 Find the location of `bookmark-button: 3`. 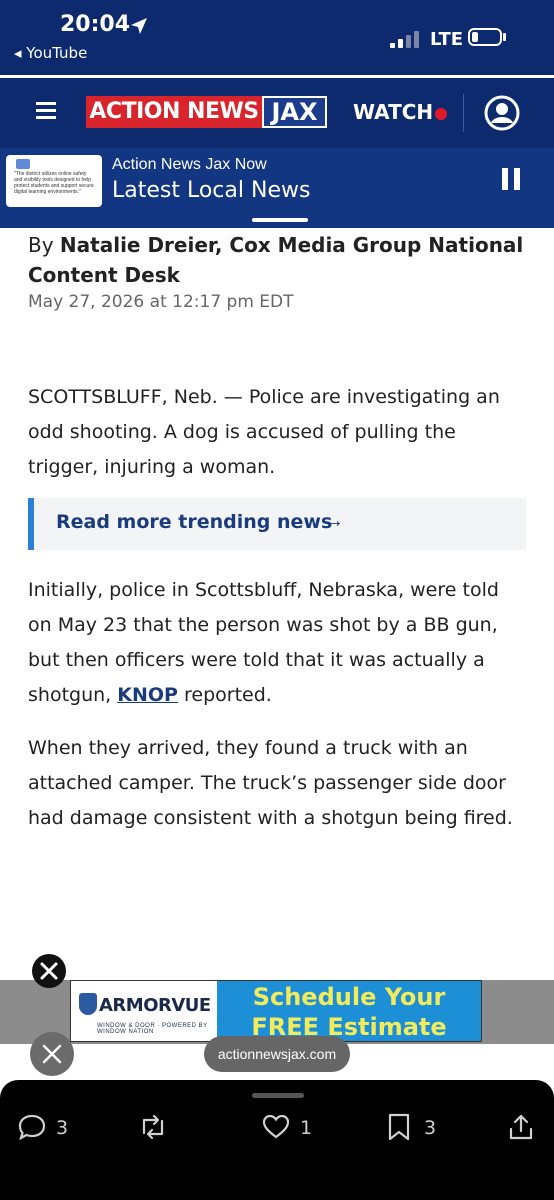

bookmark-button: 3 is located at coordinates (416, 1129).